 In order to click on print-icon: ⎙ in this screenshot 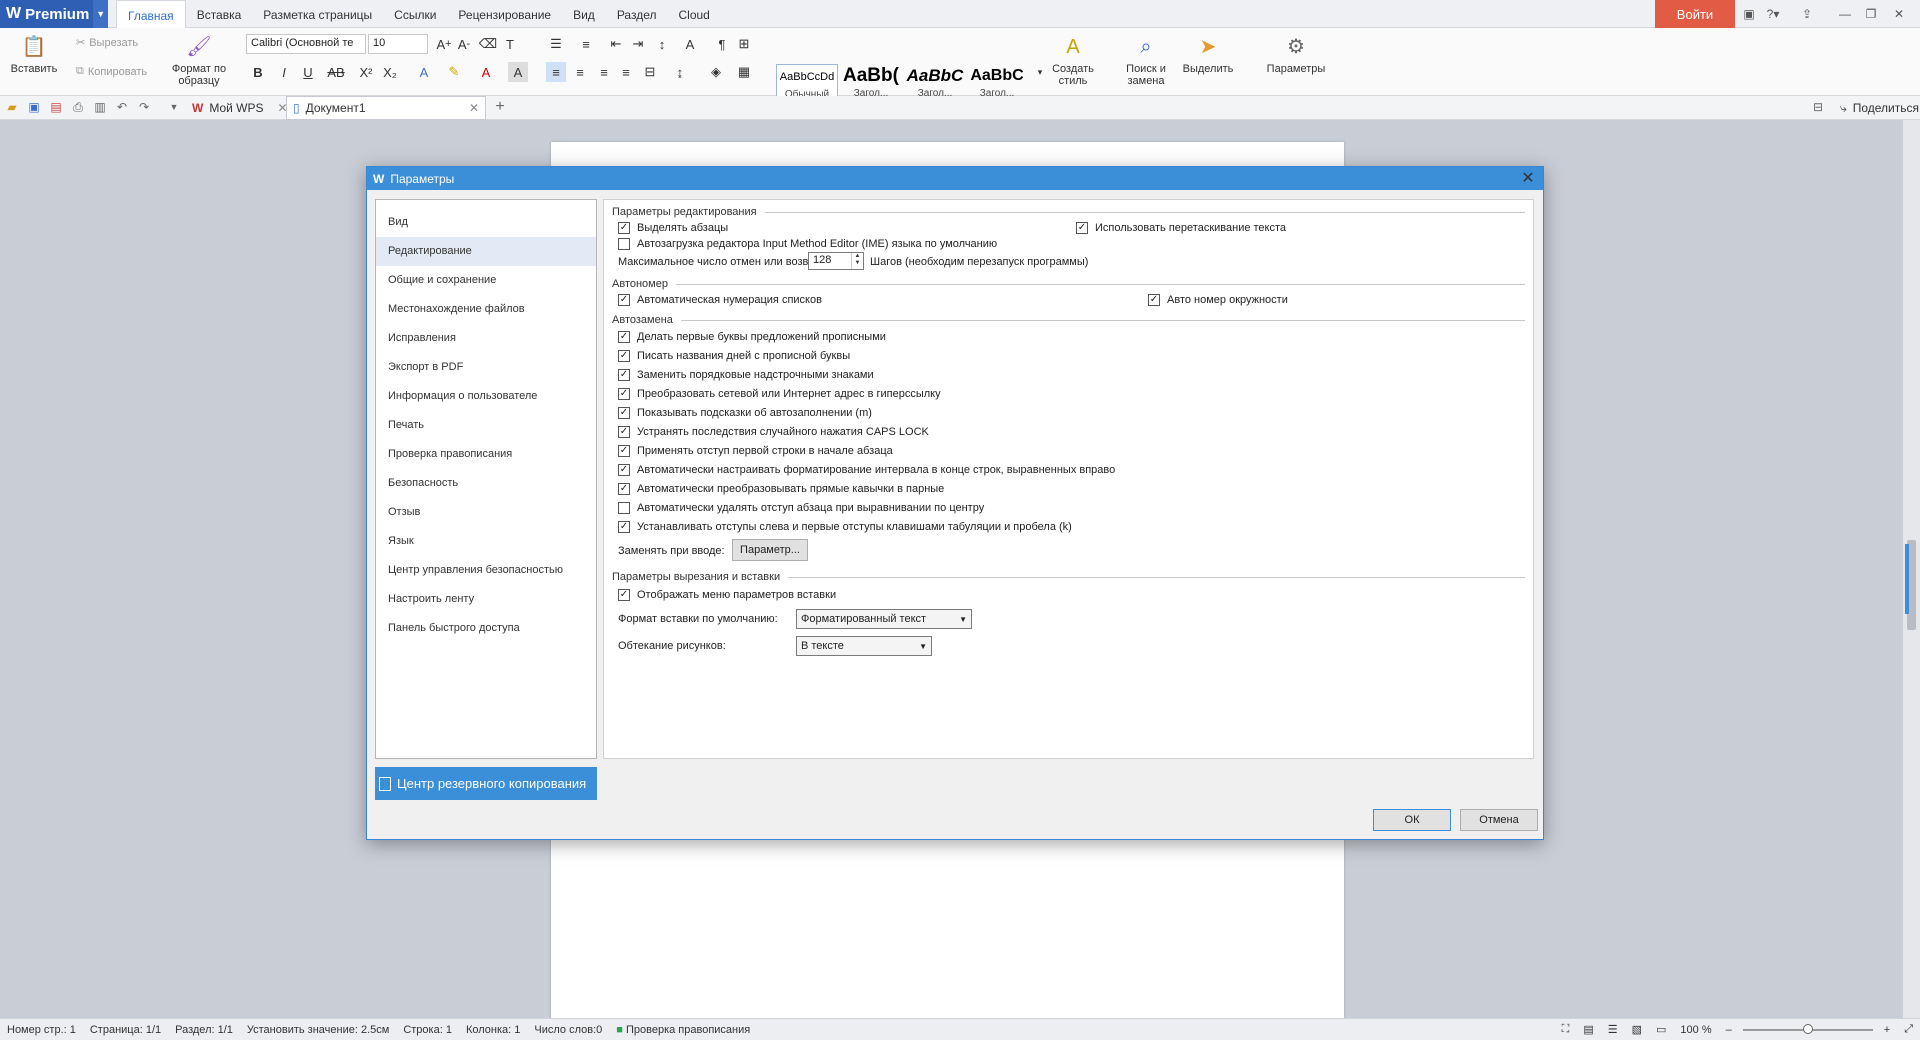, I will do `click(78, 107)`.